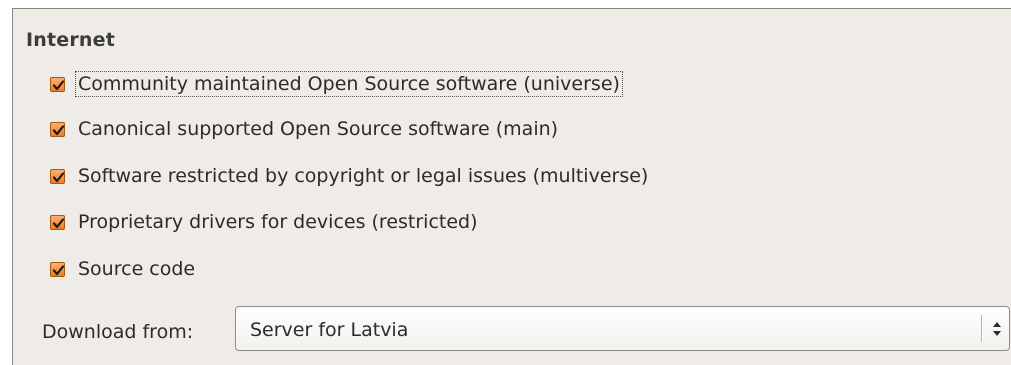 Image resolution: width=1011 pixels, height=365 pixels. I want to click on checkbox-universe-box, so click(57, 84).